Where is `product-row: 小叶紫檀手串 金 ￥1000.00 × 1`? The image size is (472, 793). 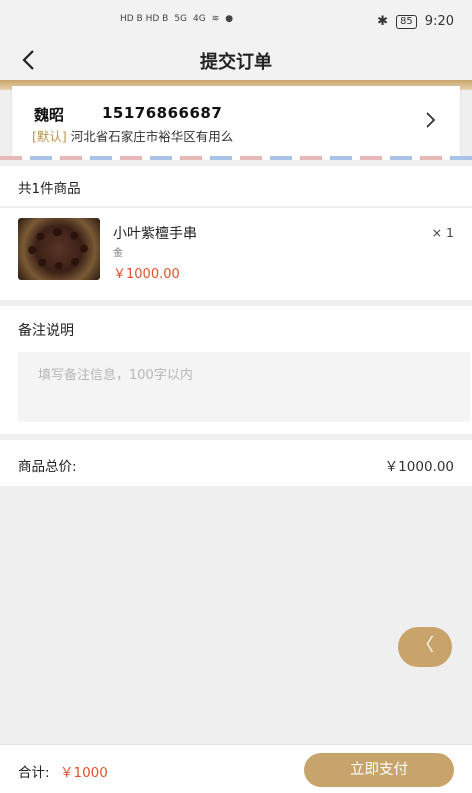
product-row: 小叶紫檀手串 金 ￥1000.00 × 1 is located at coordinates (236, 253).